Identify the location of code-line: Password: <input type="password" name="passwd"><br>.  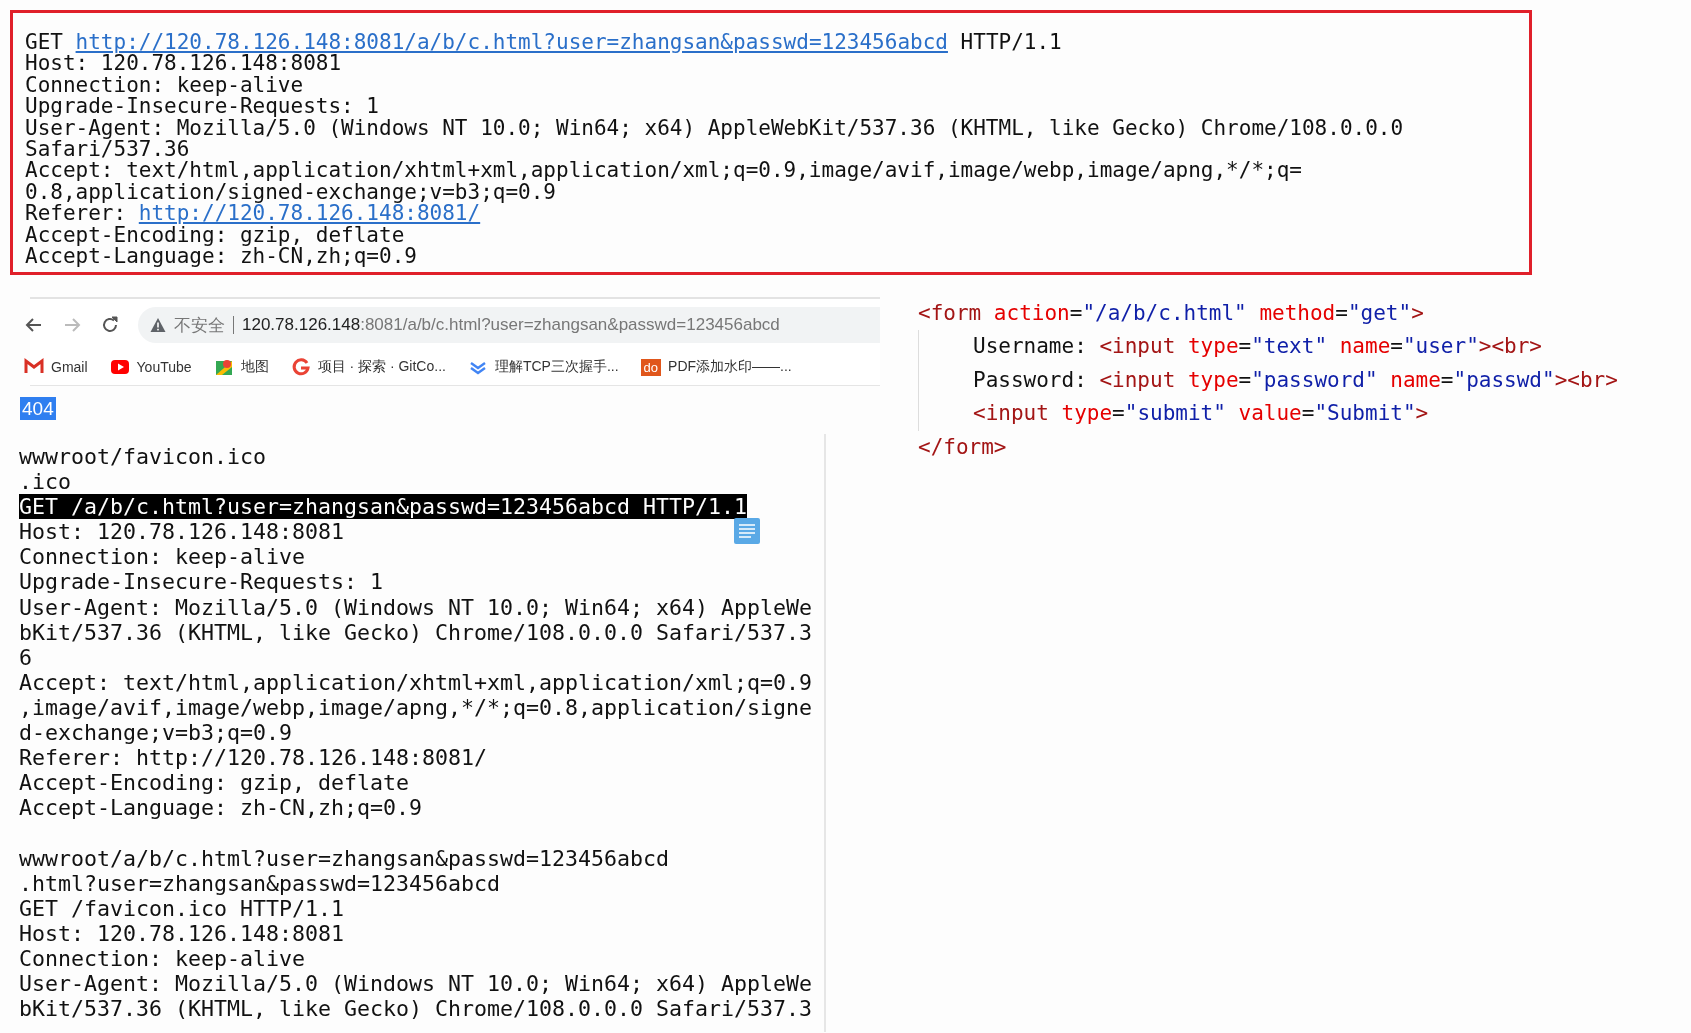
(1295, 380).